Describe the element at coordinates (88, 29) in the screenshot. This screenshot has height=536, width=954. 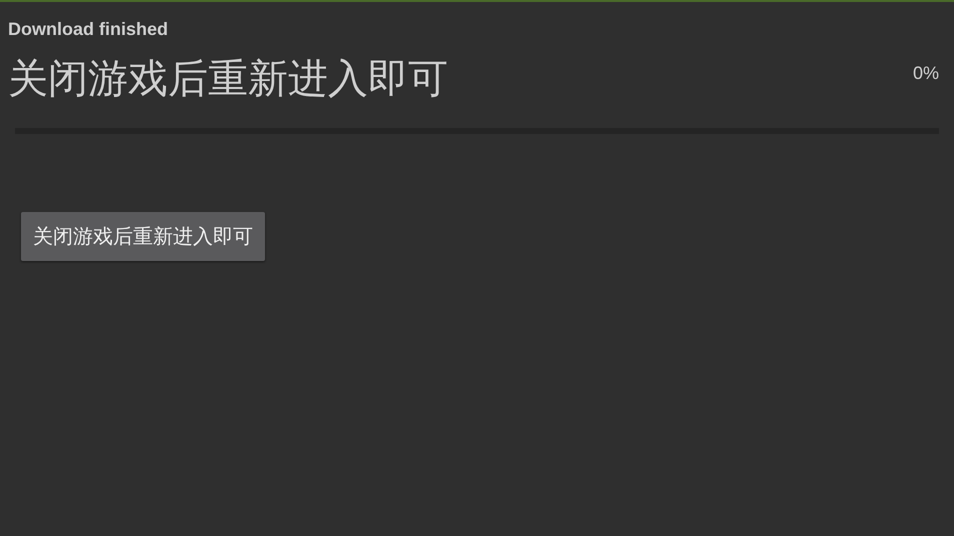
I see `dialog-title: Download finished` at that location.